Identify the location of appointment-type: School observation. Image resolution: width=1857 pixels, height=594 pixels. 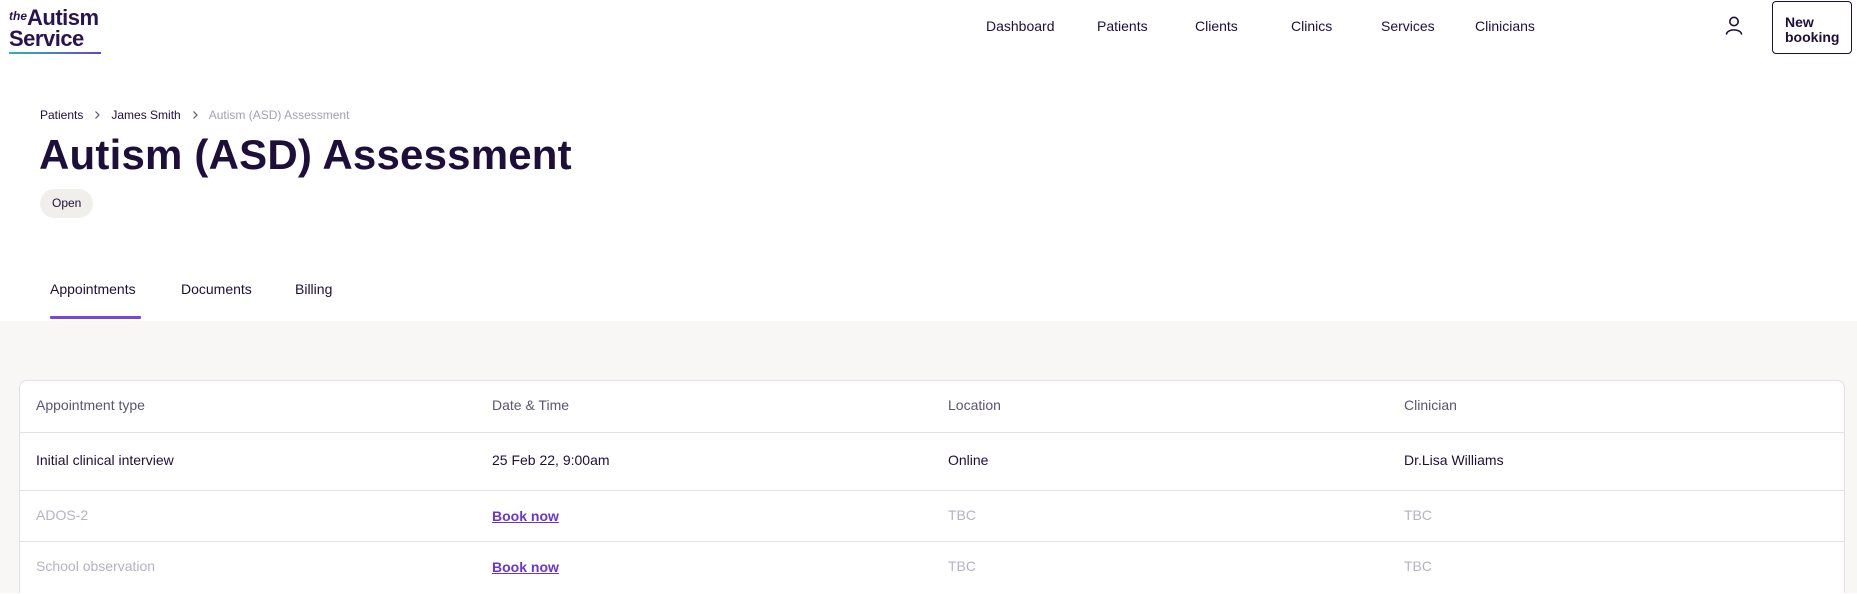
(96, 566).